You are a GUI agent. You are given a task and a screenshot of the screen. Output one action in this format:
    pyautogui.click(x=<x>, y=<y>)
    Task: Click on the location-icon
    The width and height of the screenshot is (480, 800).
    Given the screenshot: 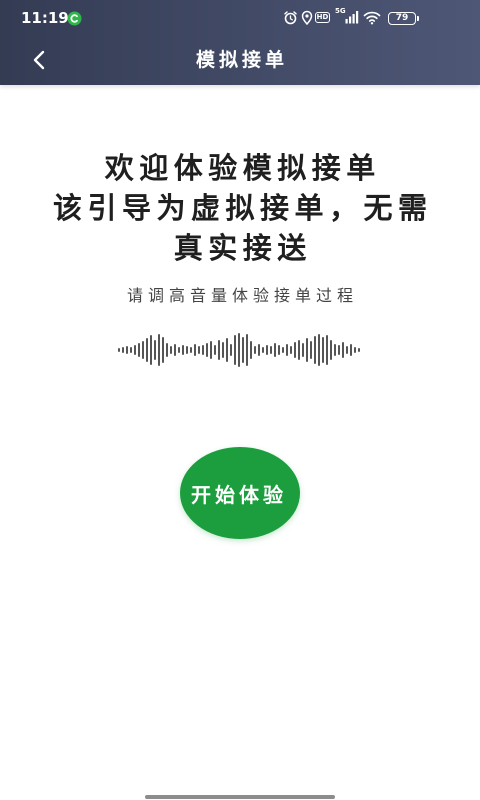 What is the action you would take?
    pyautogui.click(x=307, y=17)
    